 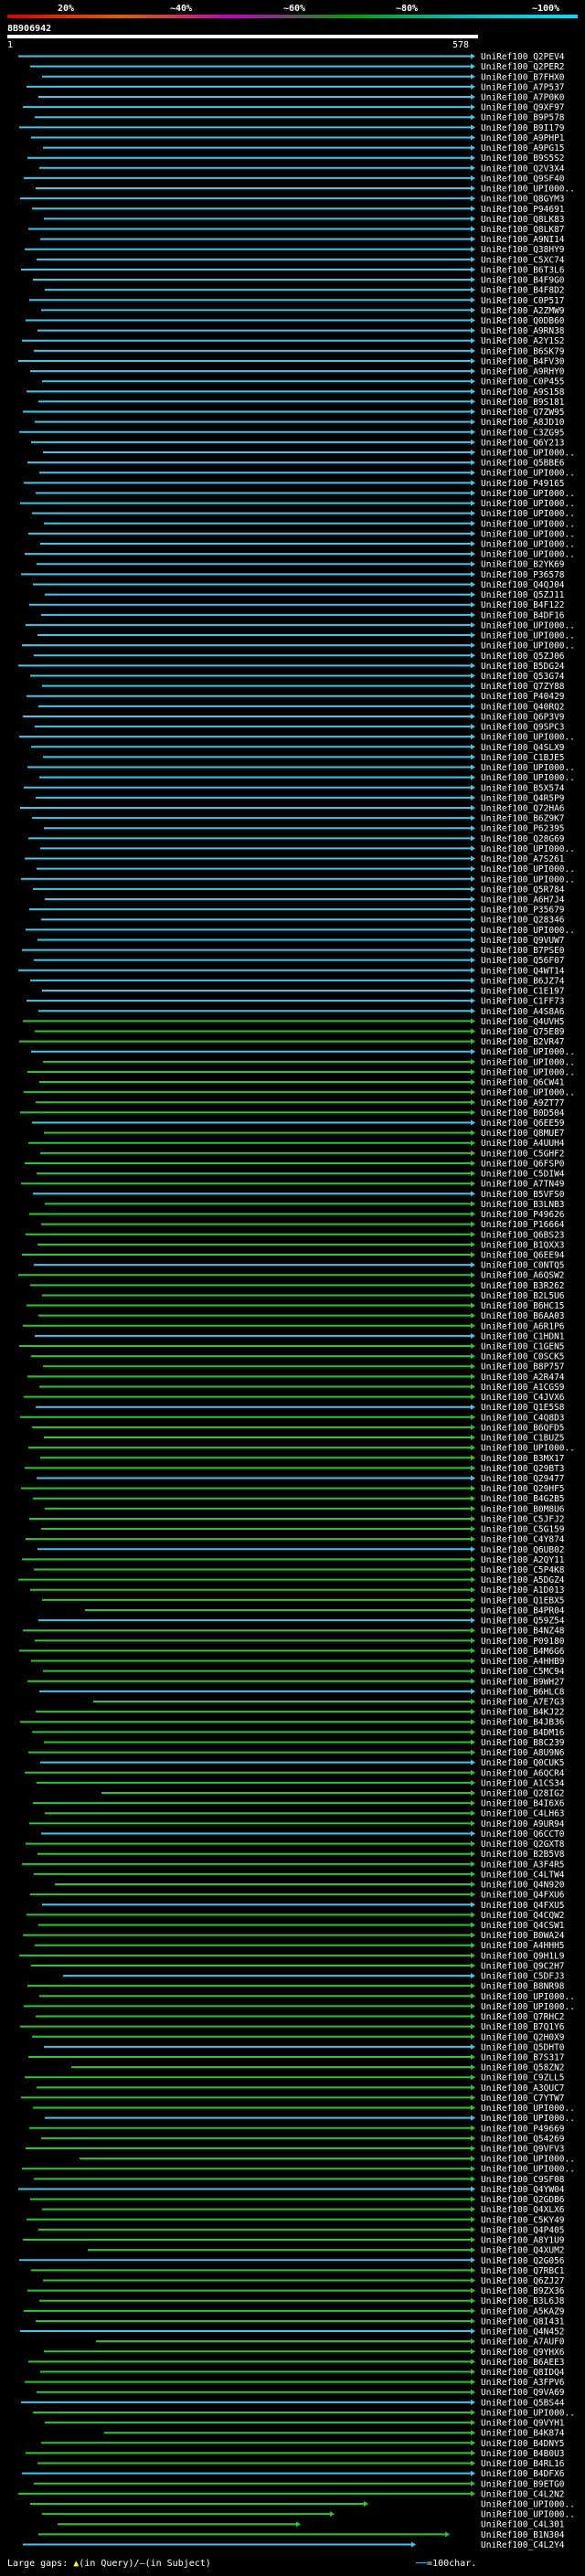 I want to click on hit-label: UniRef100_Q38HY9, so click(x=523, y=250).